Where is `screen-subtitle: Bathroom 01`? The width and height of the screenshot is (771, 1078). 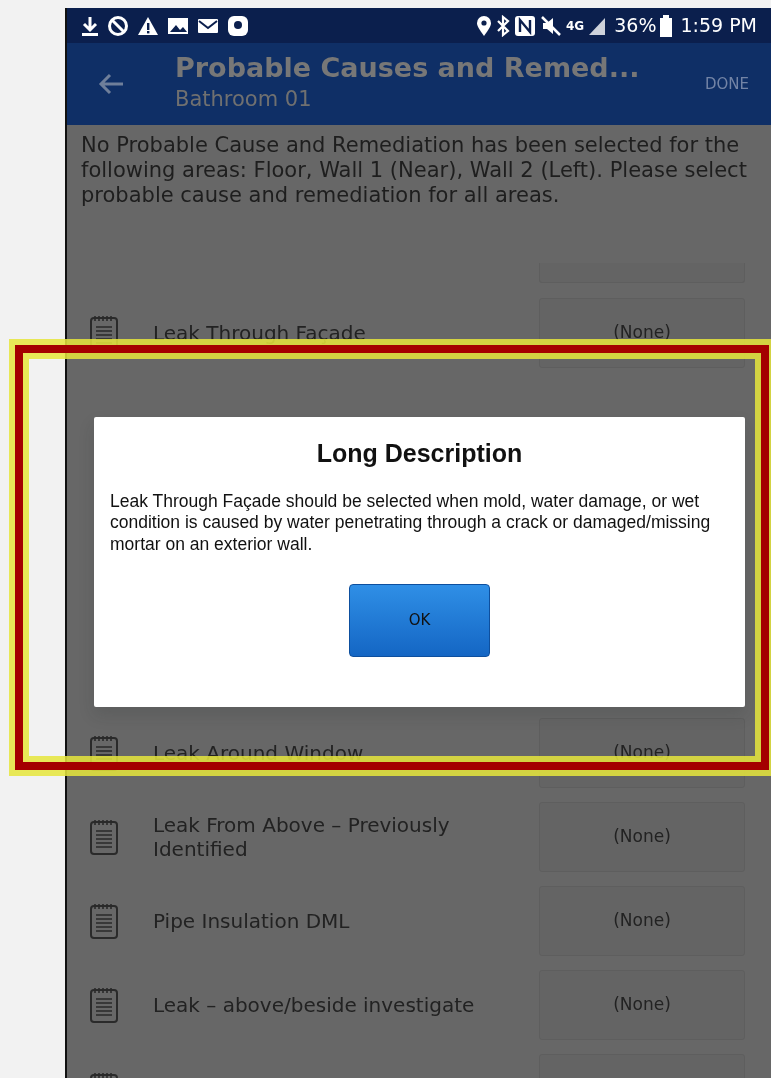 screen-subtitle: Bathroom 01 is located at coordinates (244, 100).